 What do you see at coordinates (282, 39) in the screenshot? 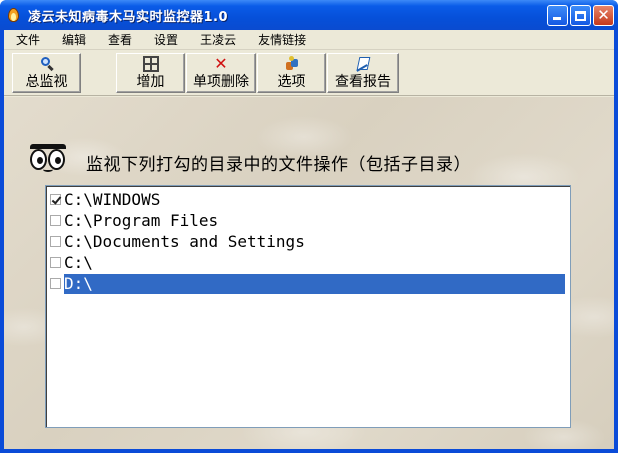
I see `menu-links: 友情链接` at bounding box center [282, 39].